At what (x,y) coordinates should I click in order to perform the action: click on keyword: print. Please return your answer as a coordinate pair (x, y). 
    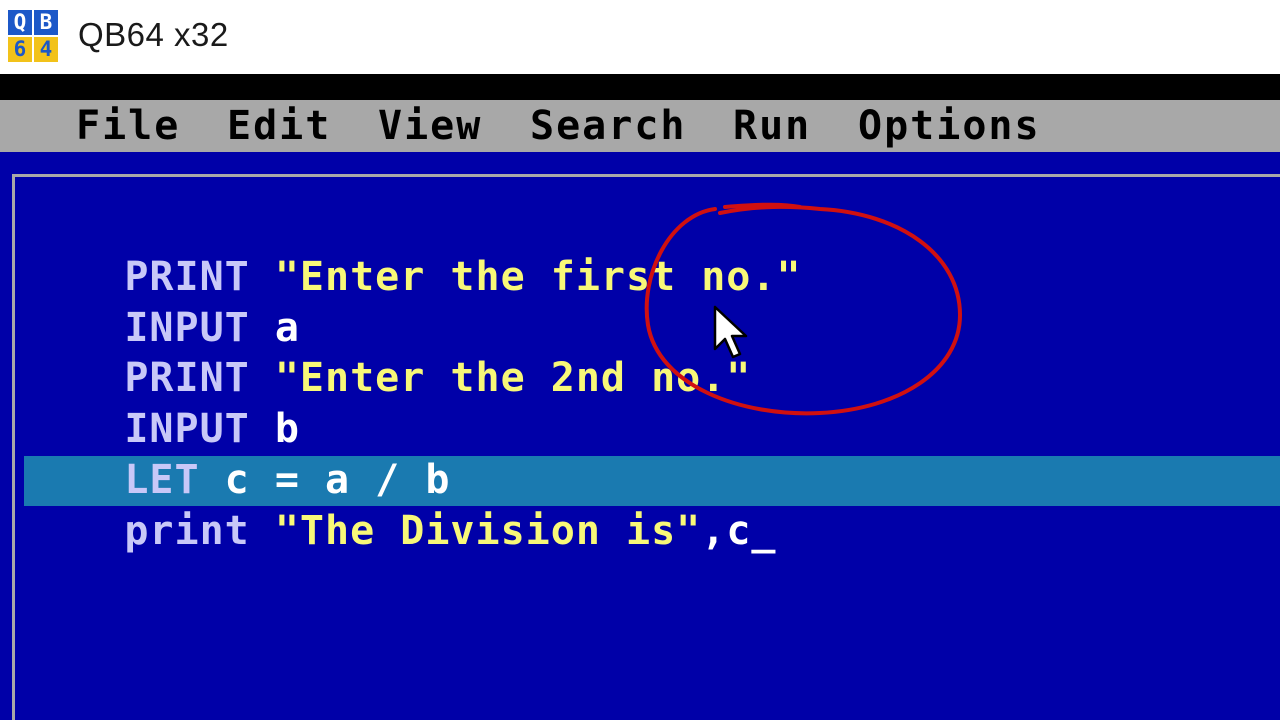
    Looking at the image, I should click on (187, 531).